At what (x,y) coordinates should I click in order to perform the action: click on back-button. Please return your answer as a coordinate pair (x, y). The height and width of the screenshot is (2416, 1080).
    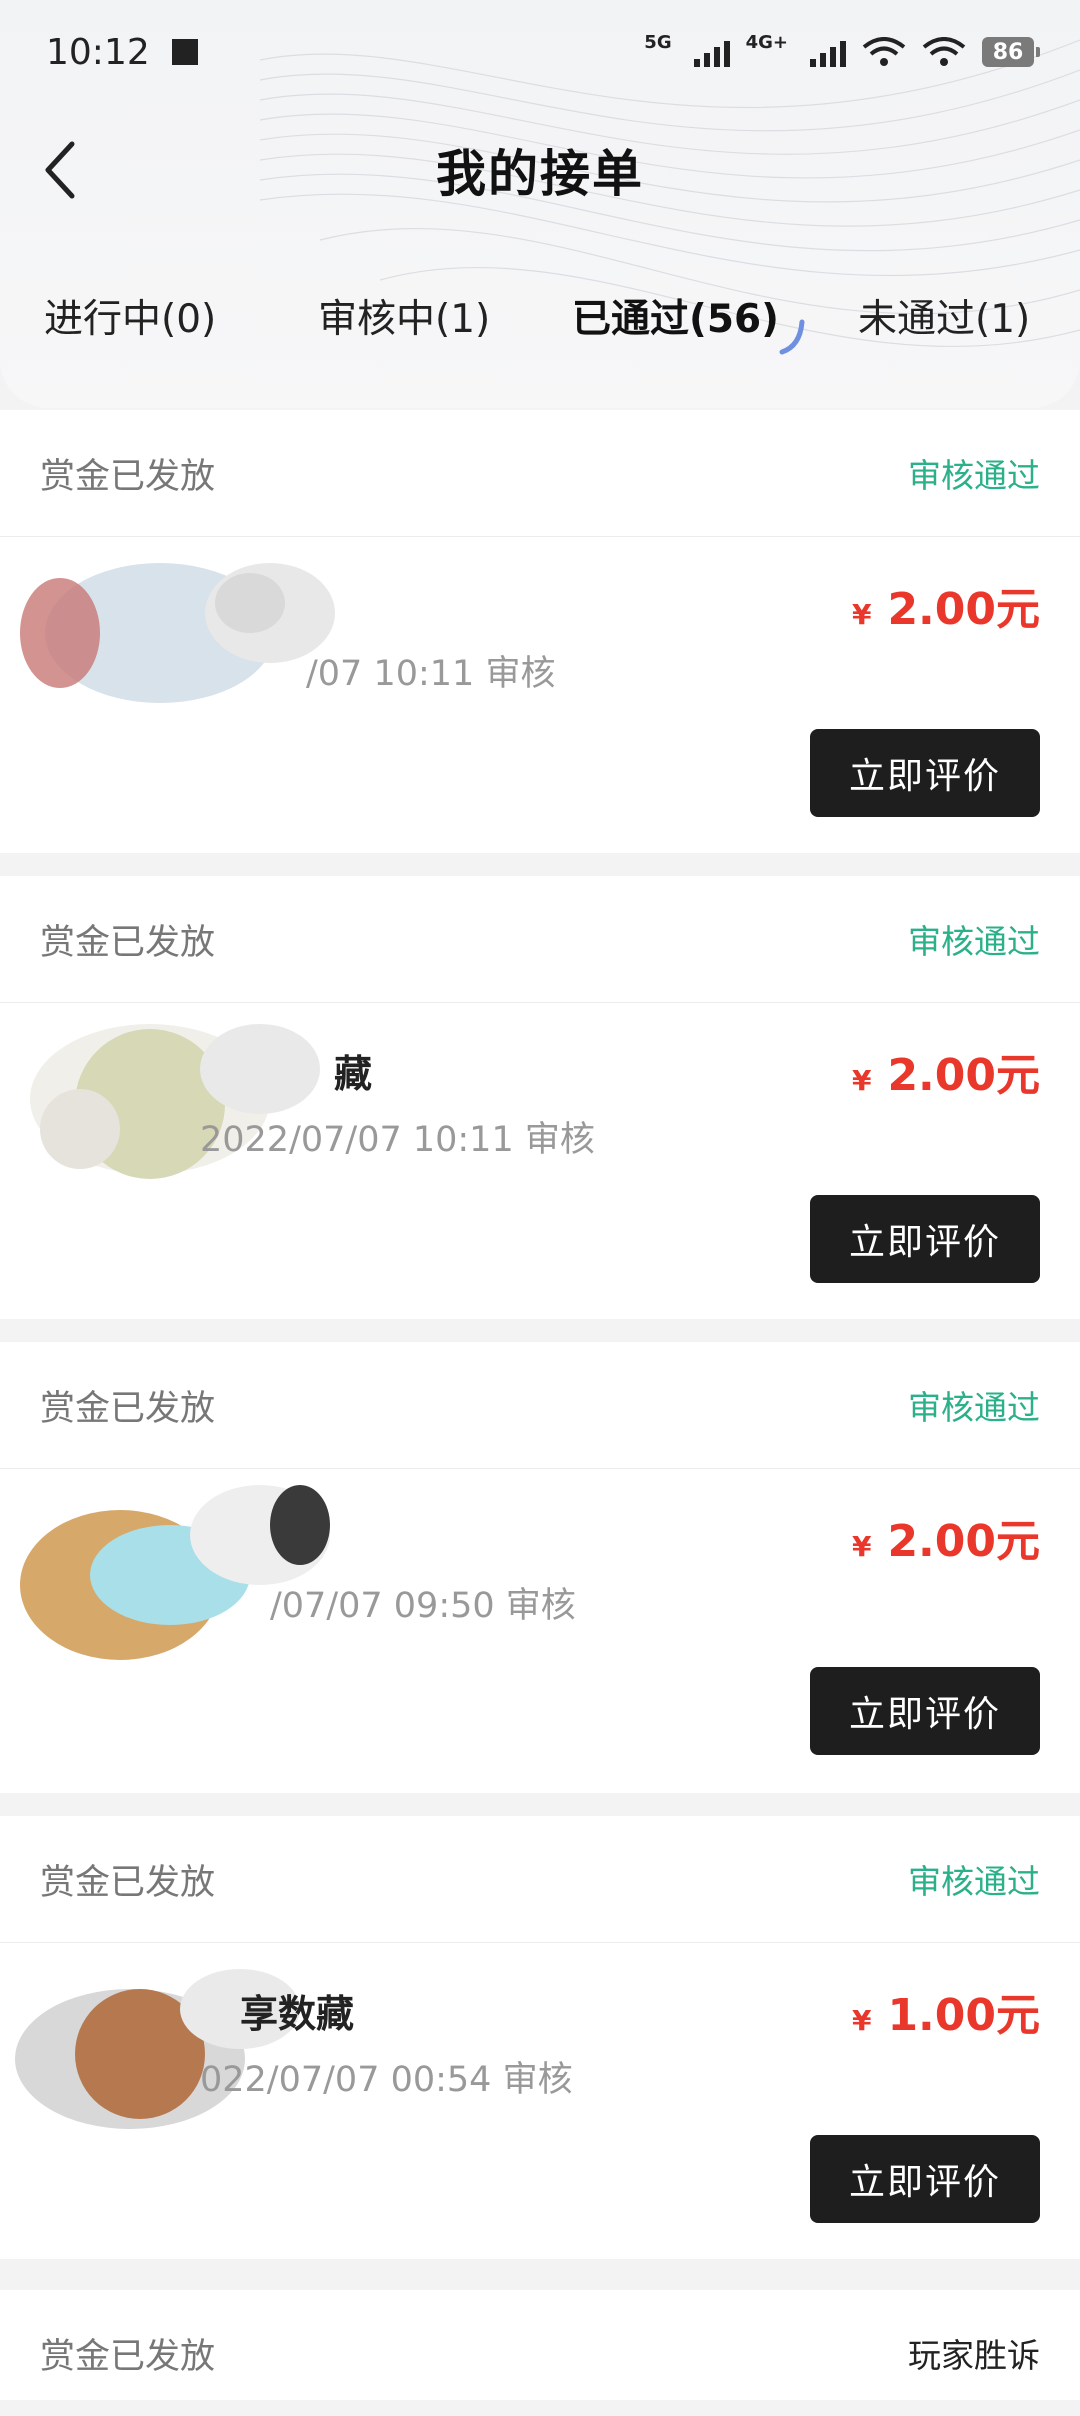
    Looking at the image, I should click on (60, 170).